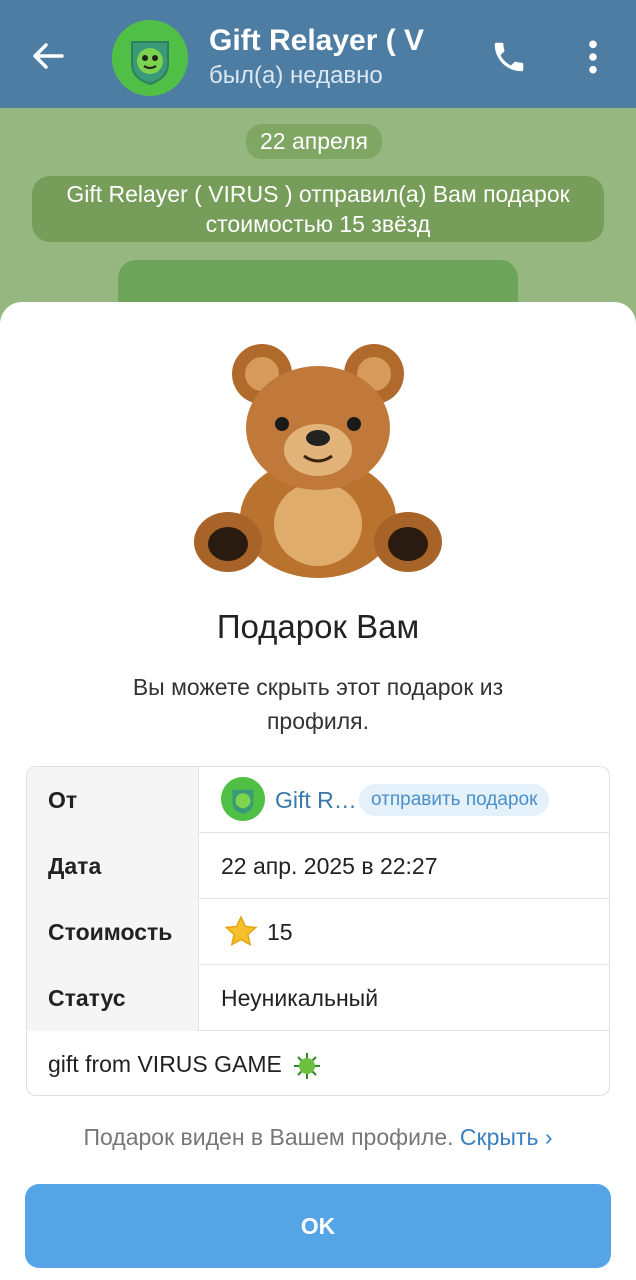  What do you see at coordinates (499, 1137) in the screenshot?
I see `hide-link: Скрыть` at bounding box center [499, 1137].